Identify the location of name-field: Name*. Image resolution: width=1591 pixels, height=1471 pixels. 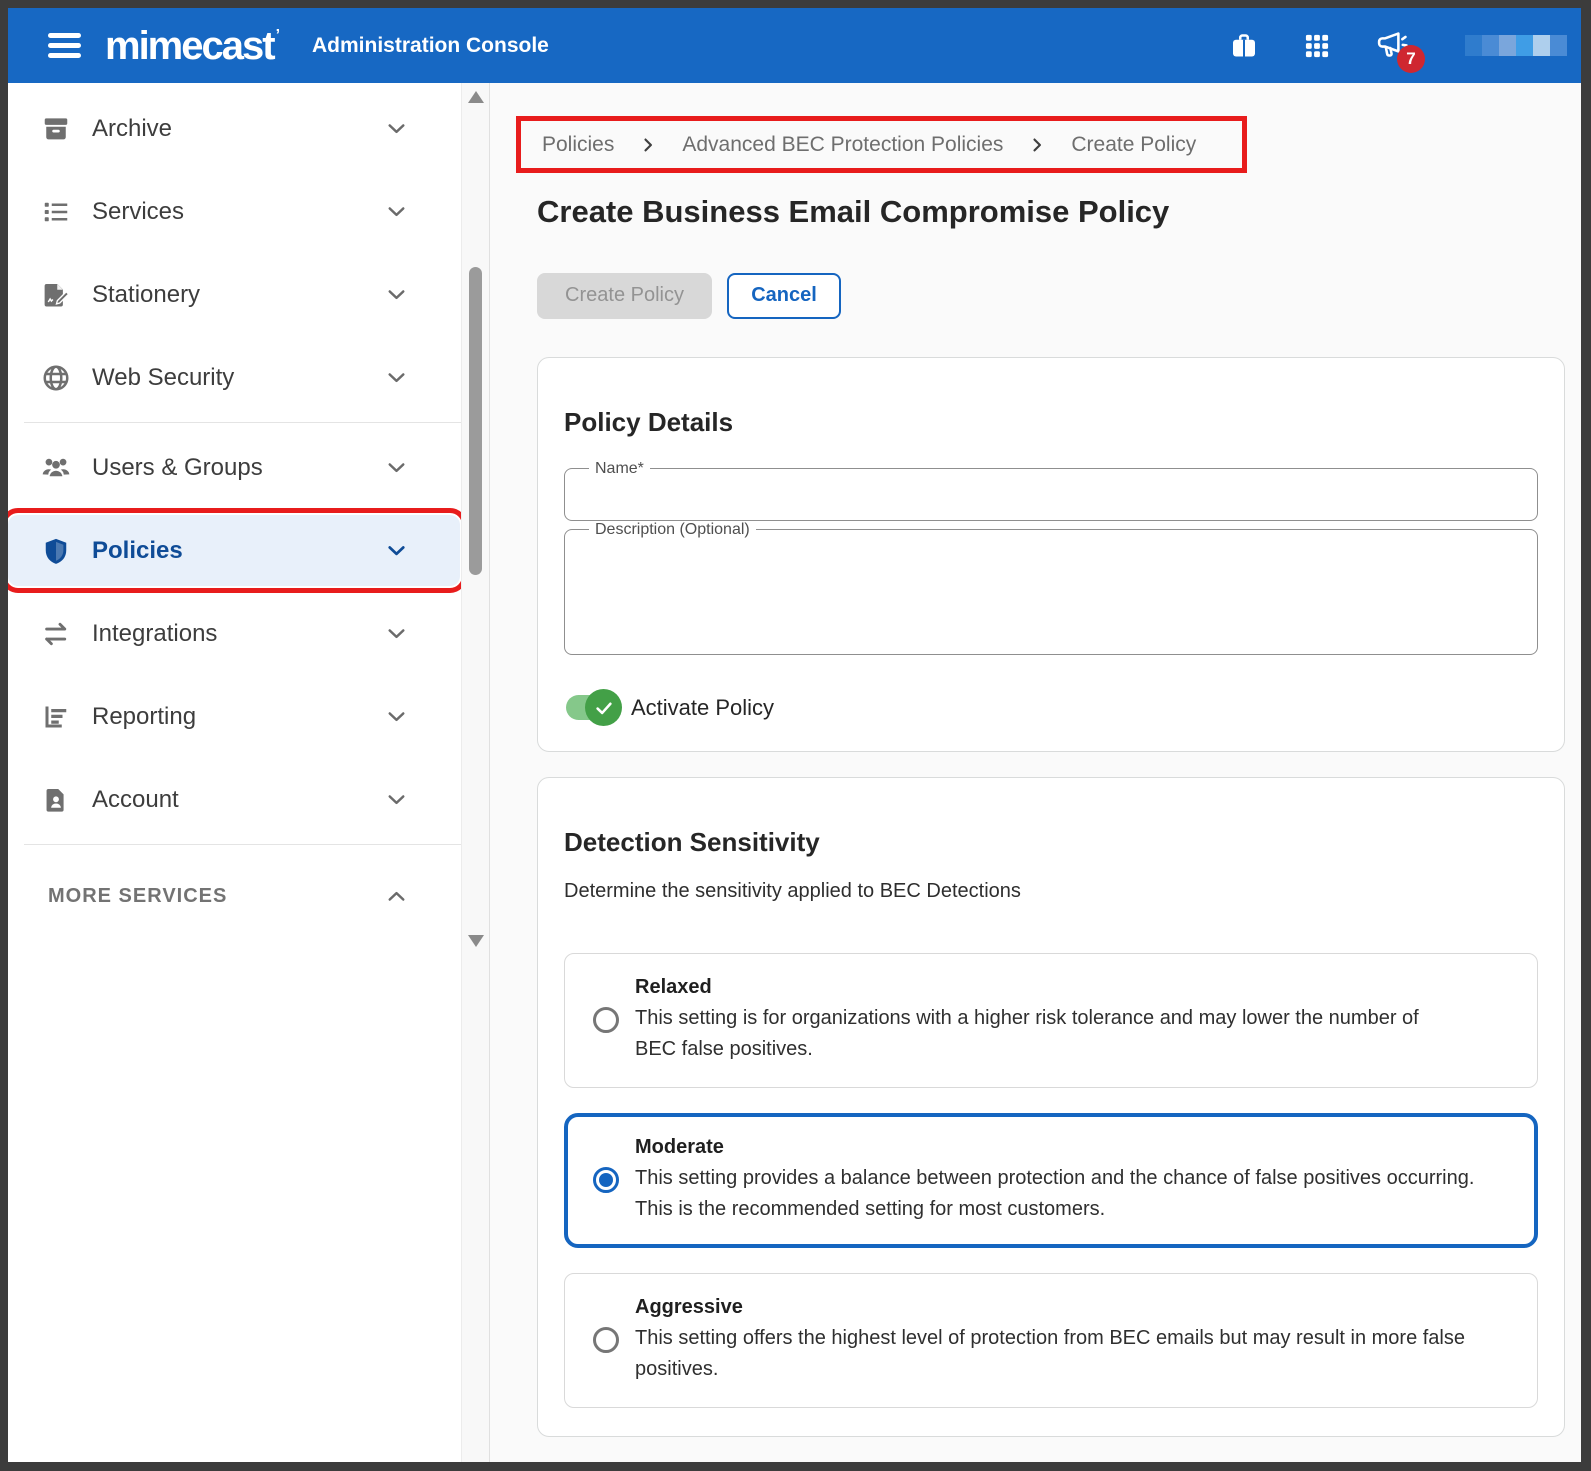
(1051, 490).